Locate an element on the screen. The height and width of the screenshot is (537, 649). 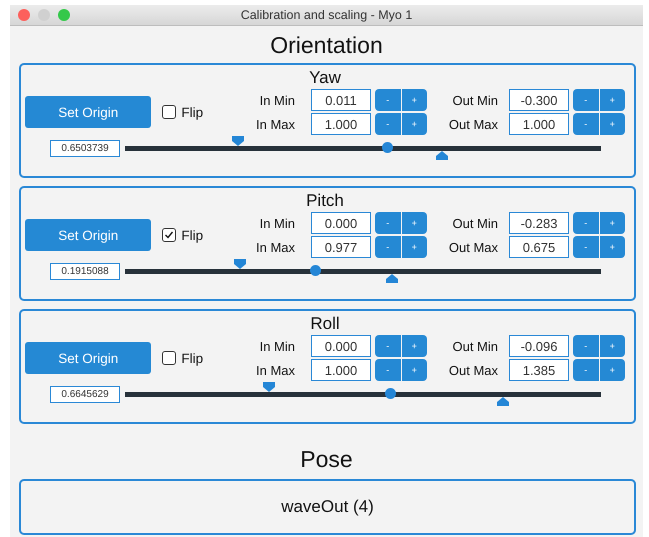
number-field: 0.675 is located at coordinates (539, 247).